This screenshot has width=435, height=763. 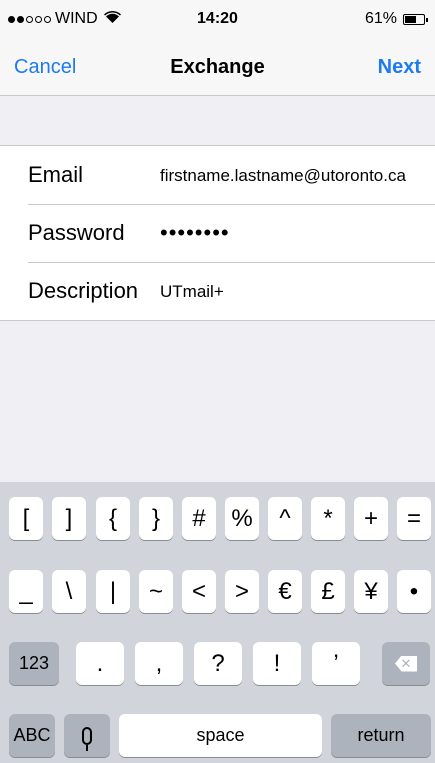 I want to click on key-yen: ¥, so click(x=371, y=591).